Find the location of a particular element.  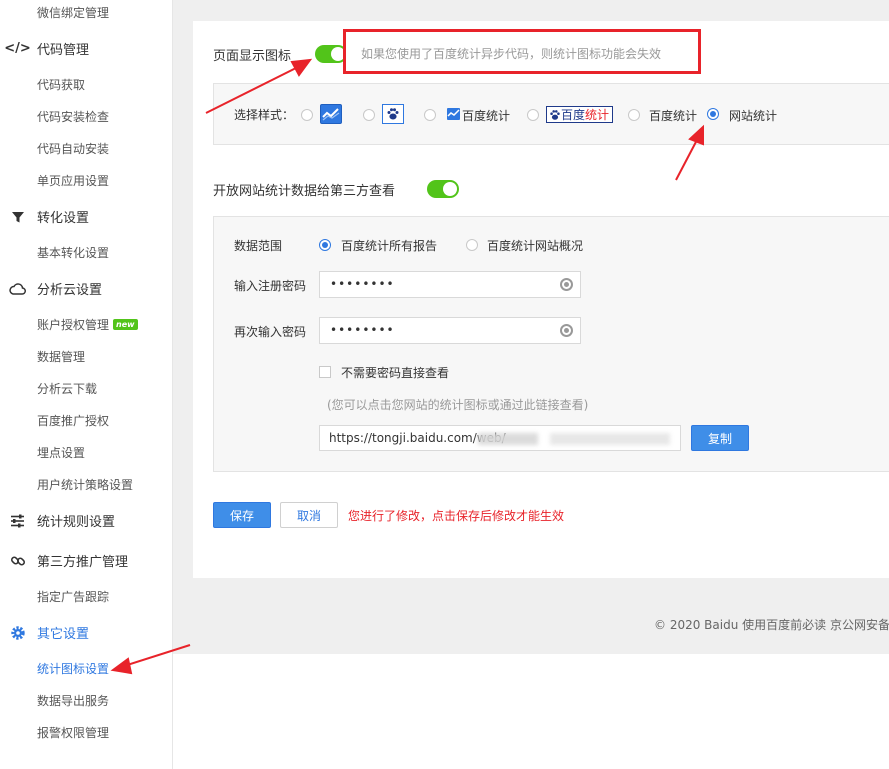

sidebar-item-code-get: 代码获取 is located at coordinates (86, 84).